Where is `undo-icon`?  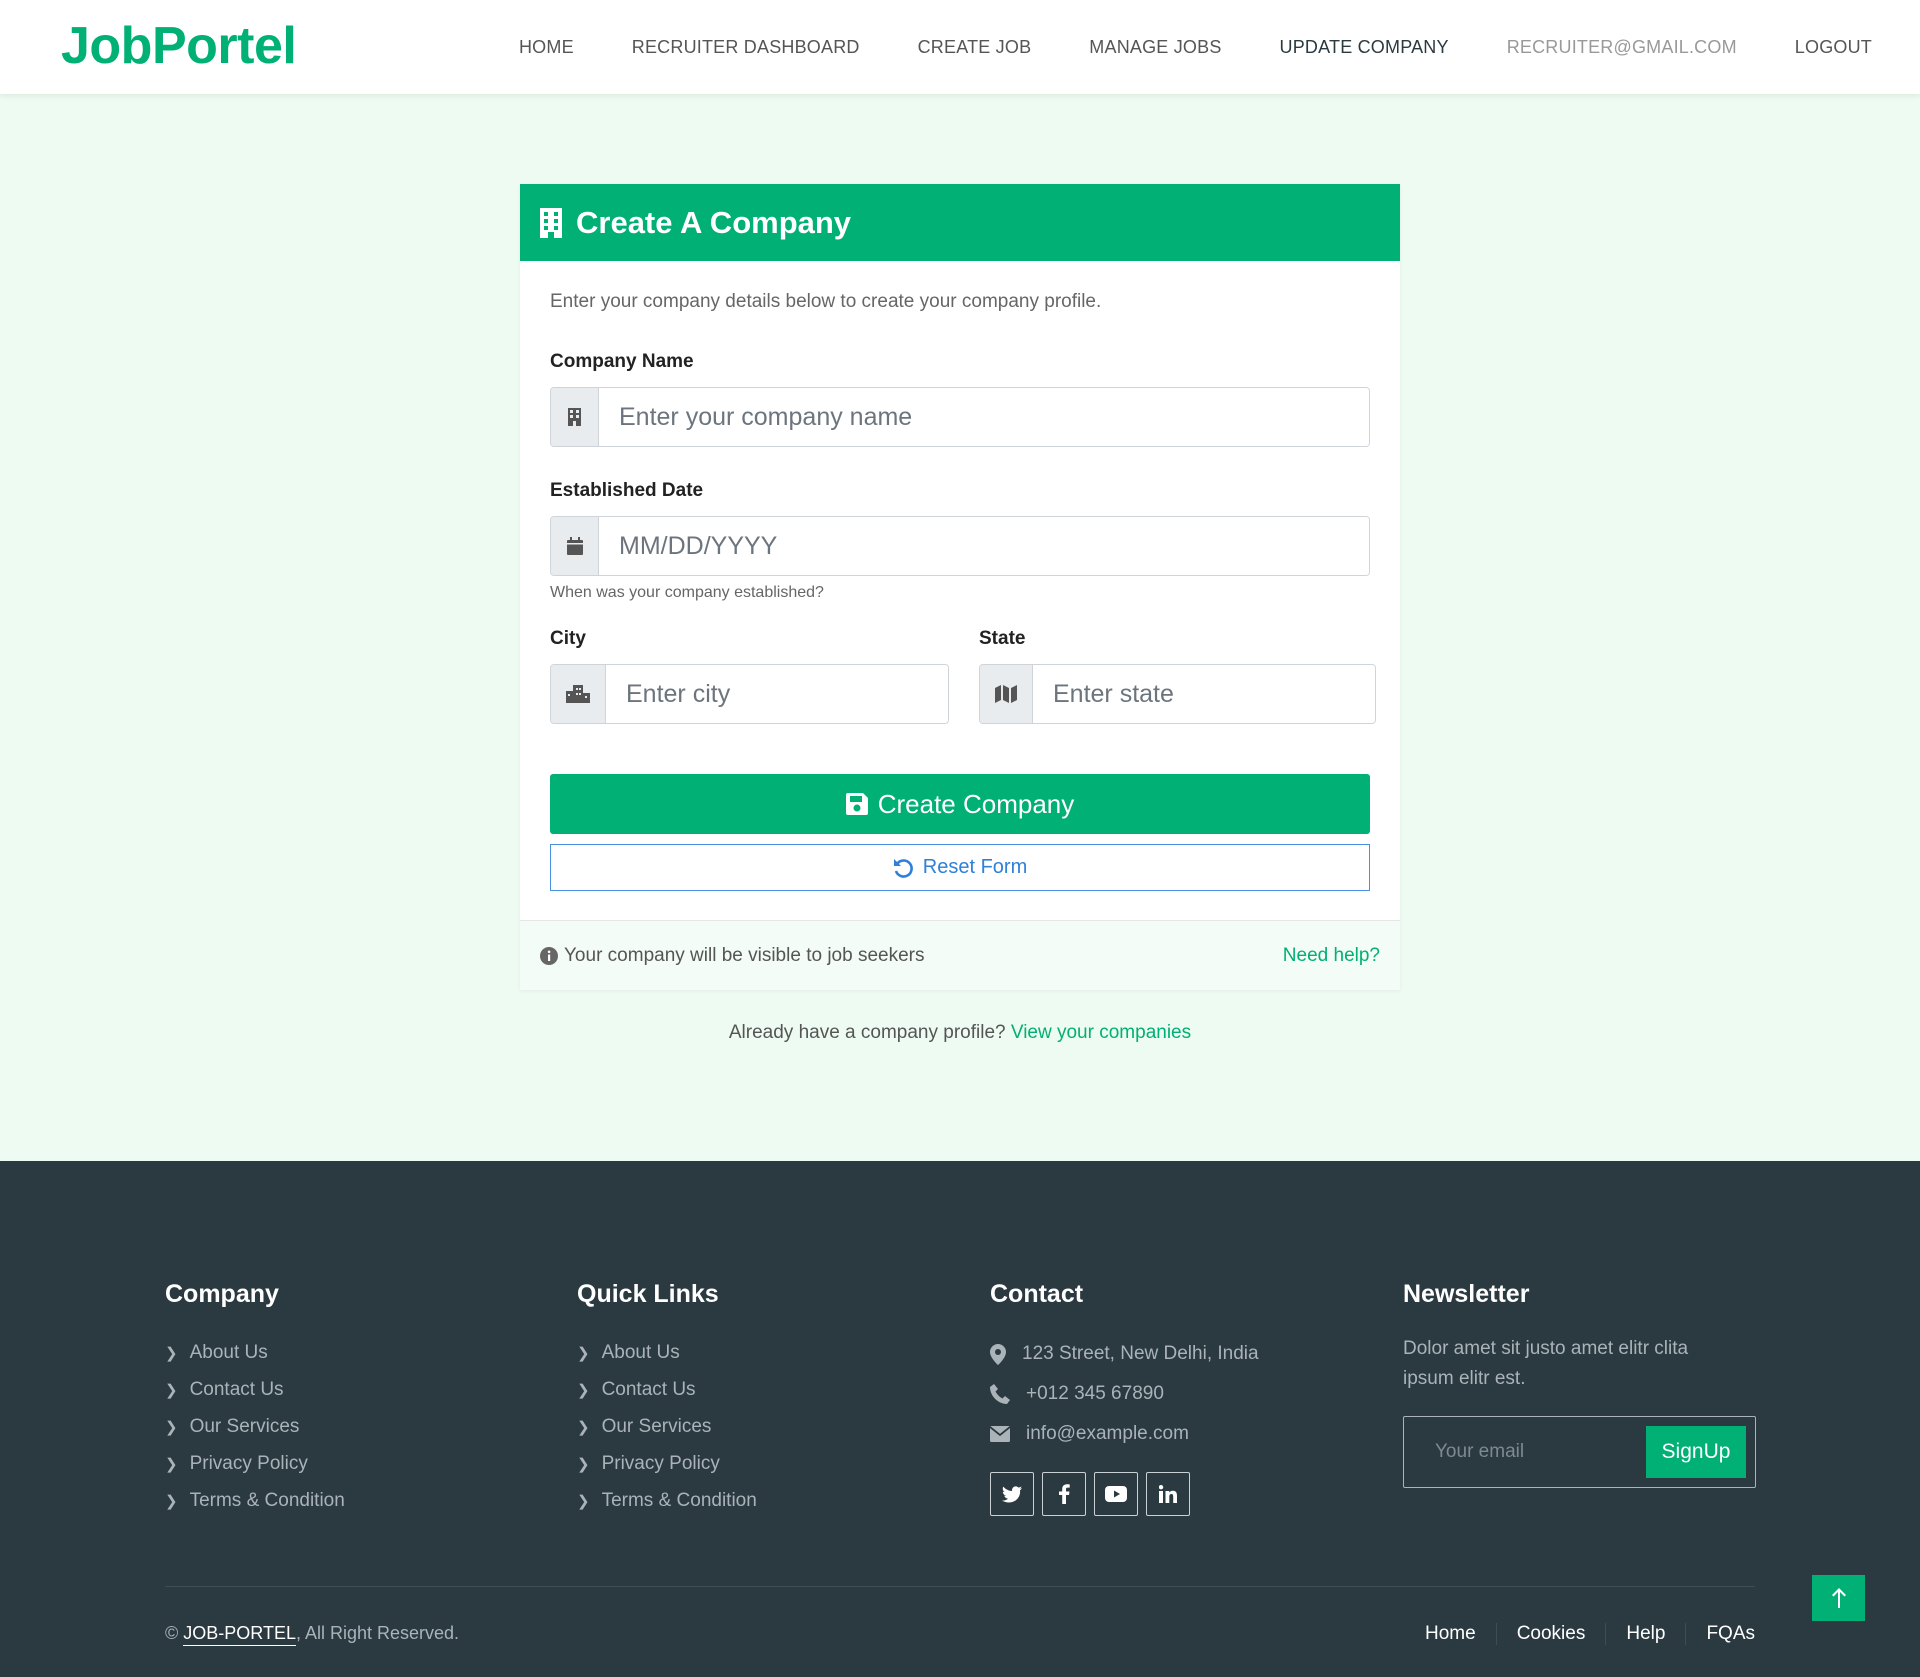 undo-icon is located at coordinates (903, 868).